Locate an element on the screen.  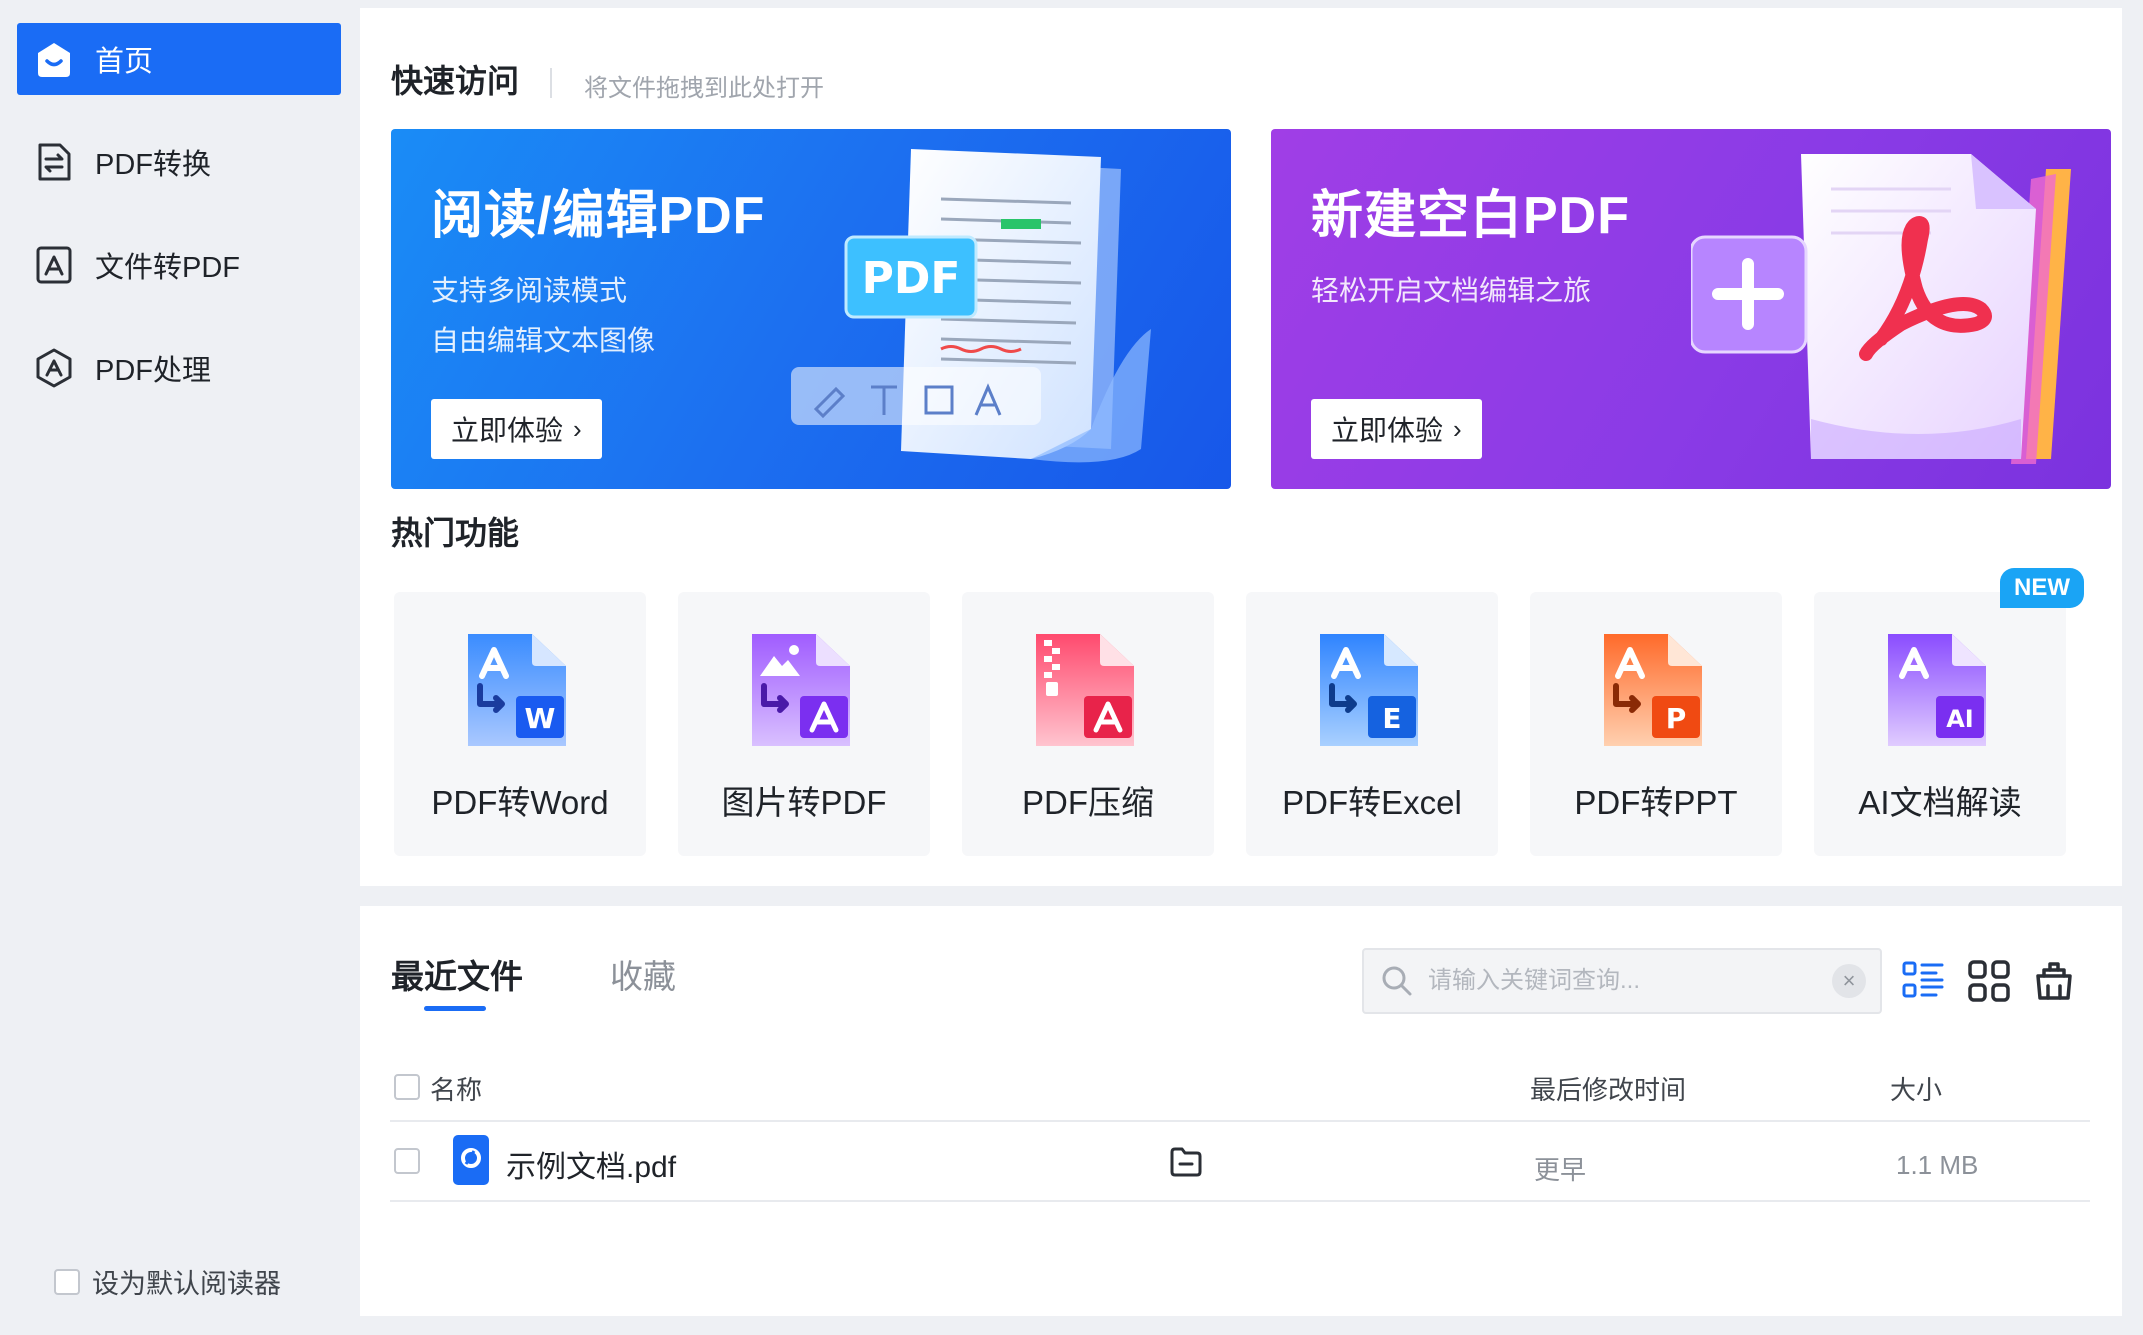
column-header-name: 名称 is located at coordinates (456, 1088).